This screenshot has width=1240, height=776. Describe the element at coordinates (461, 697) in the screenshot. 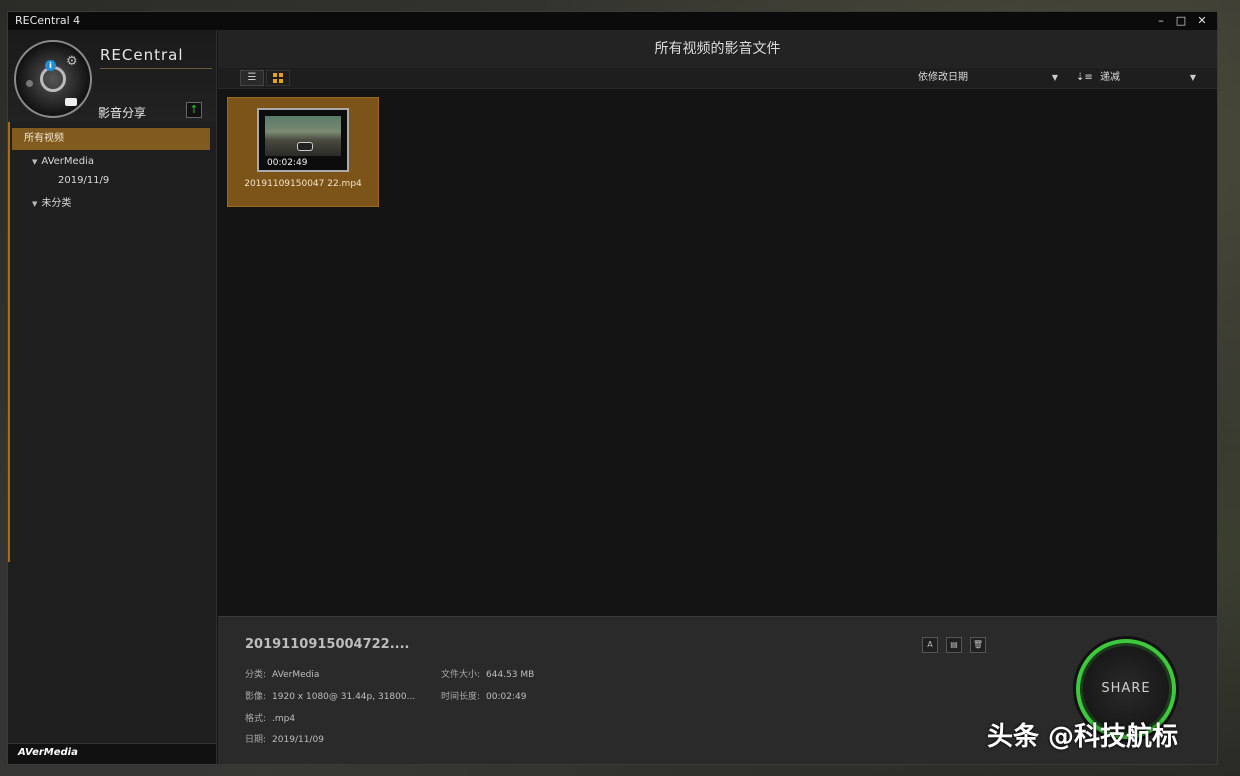

I see `detail-label: 时间长度:` at that location.